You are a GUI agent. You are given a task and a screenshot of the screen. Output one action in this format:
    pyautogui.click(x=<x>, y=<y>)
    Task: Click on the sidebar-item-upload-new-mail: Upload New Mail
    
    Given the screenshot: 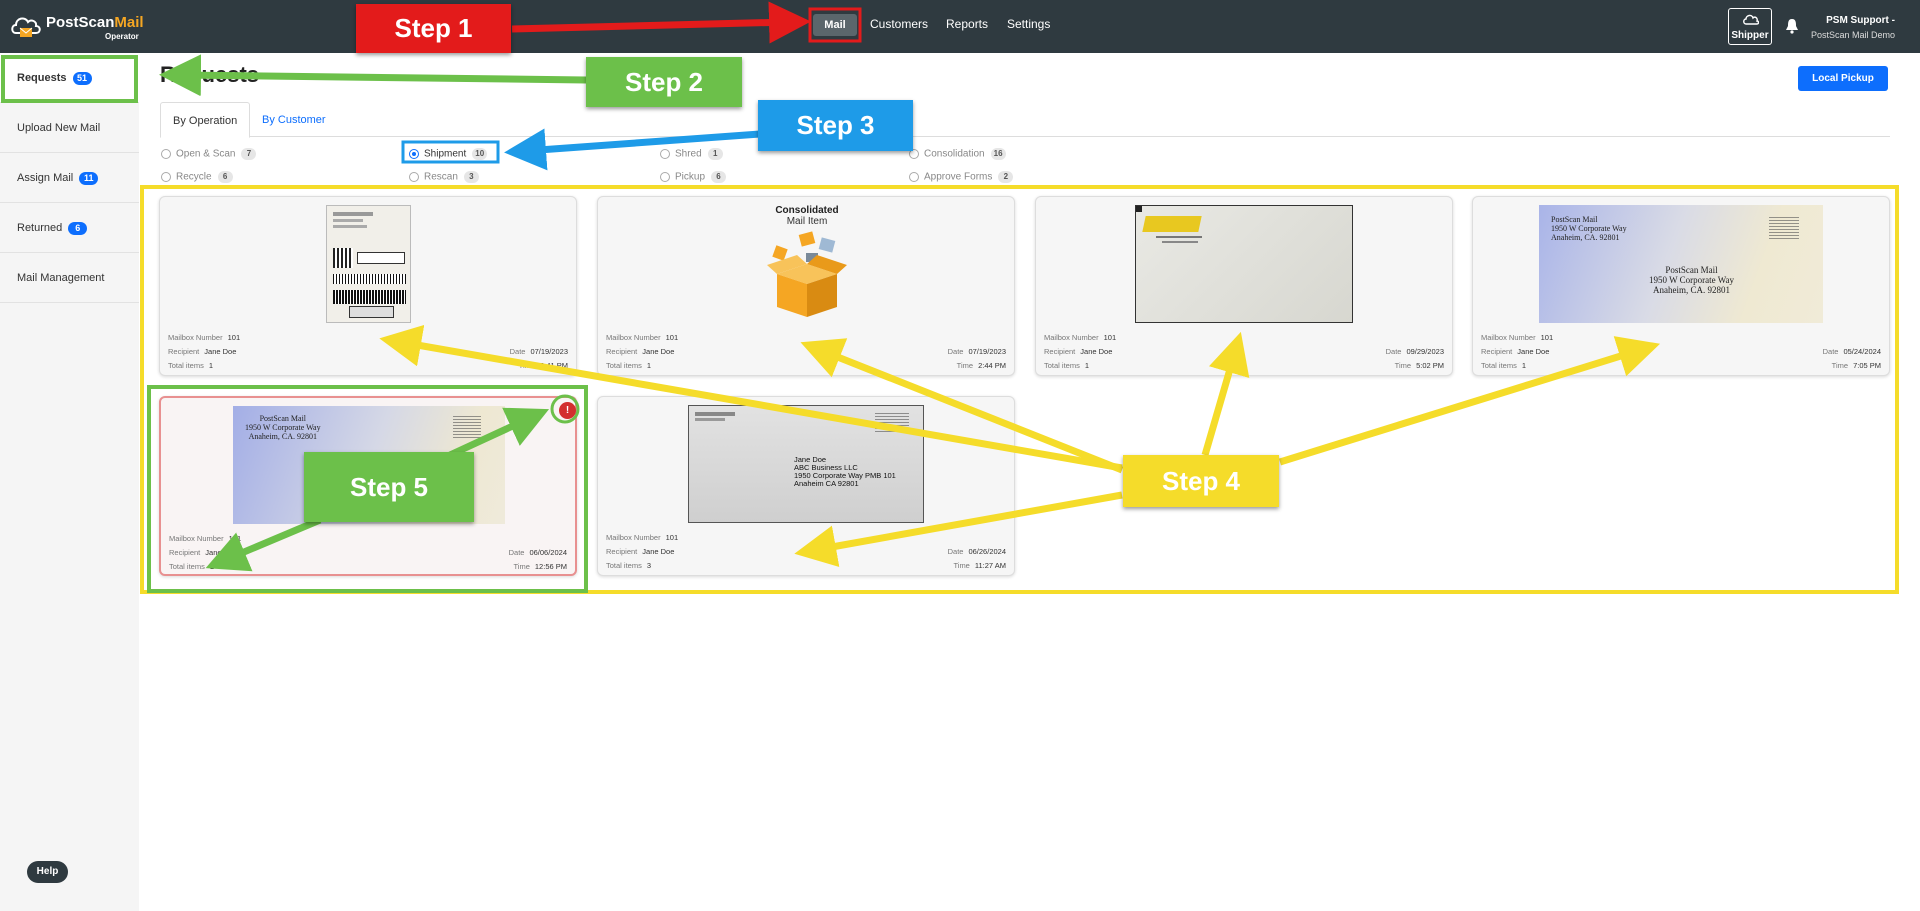 What is the action you would take?
    pyautogui.click(x=69, y=128)
    